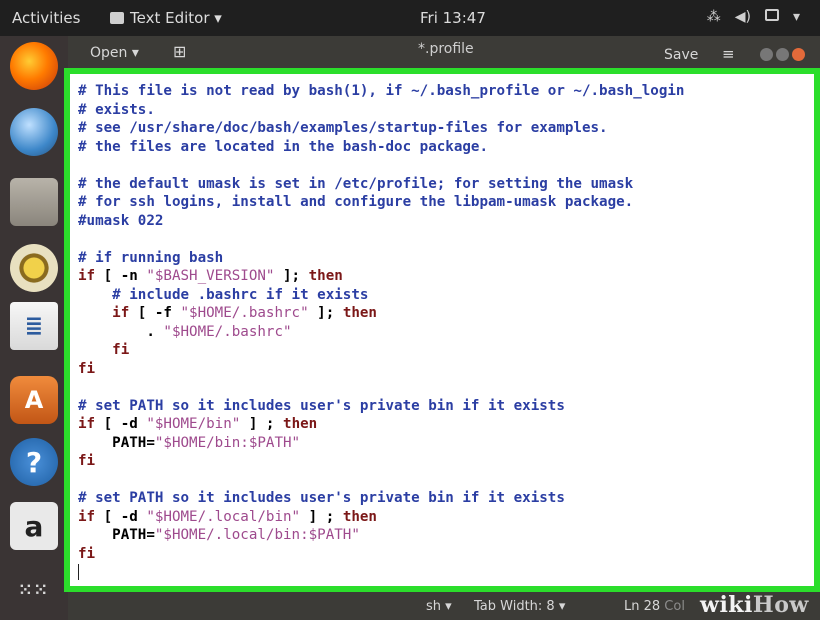  I want to click on app-menu: Text Editor ▾, so click(166, 18).